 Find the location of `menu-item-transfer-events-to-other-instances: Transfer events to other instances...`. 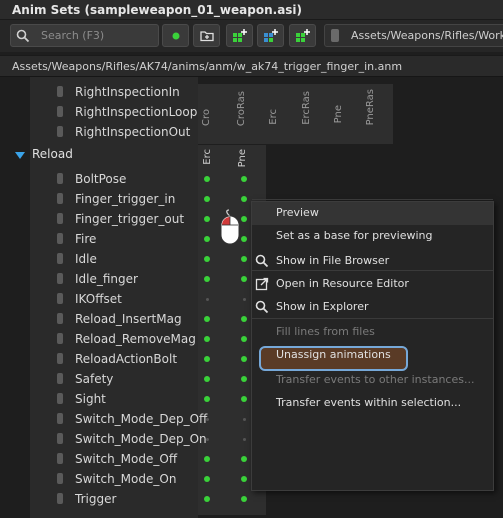

menu-item-transfer-events-to-other-instances: Transfer events to other instances... is located at coordinates (372, 380).